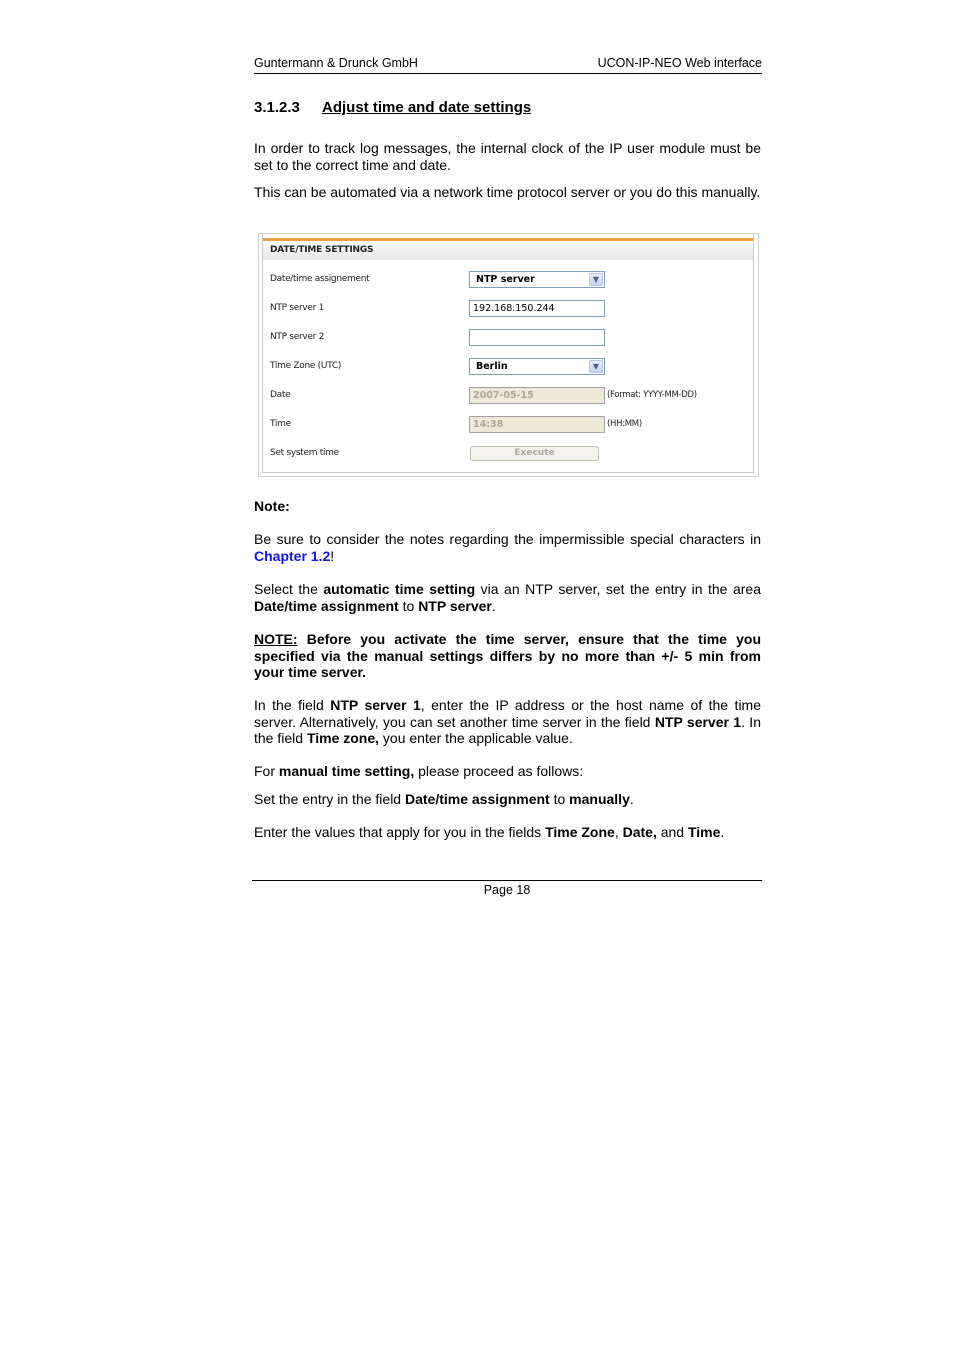 This screenshot has width=954, height=1350. I want to click on execute-button: Execute, so click(534, 453).